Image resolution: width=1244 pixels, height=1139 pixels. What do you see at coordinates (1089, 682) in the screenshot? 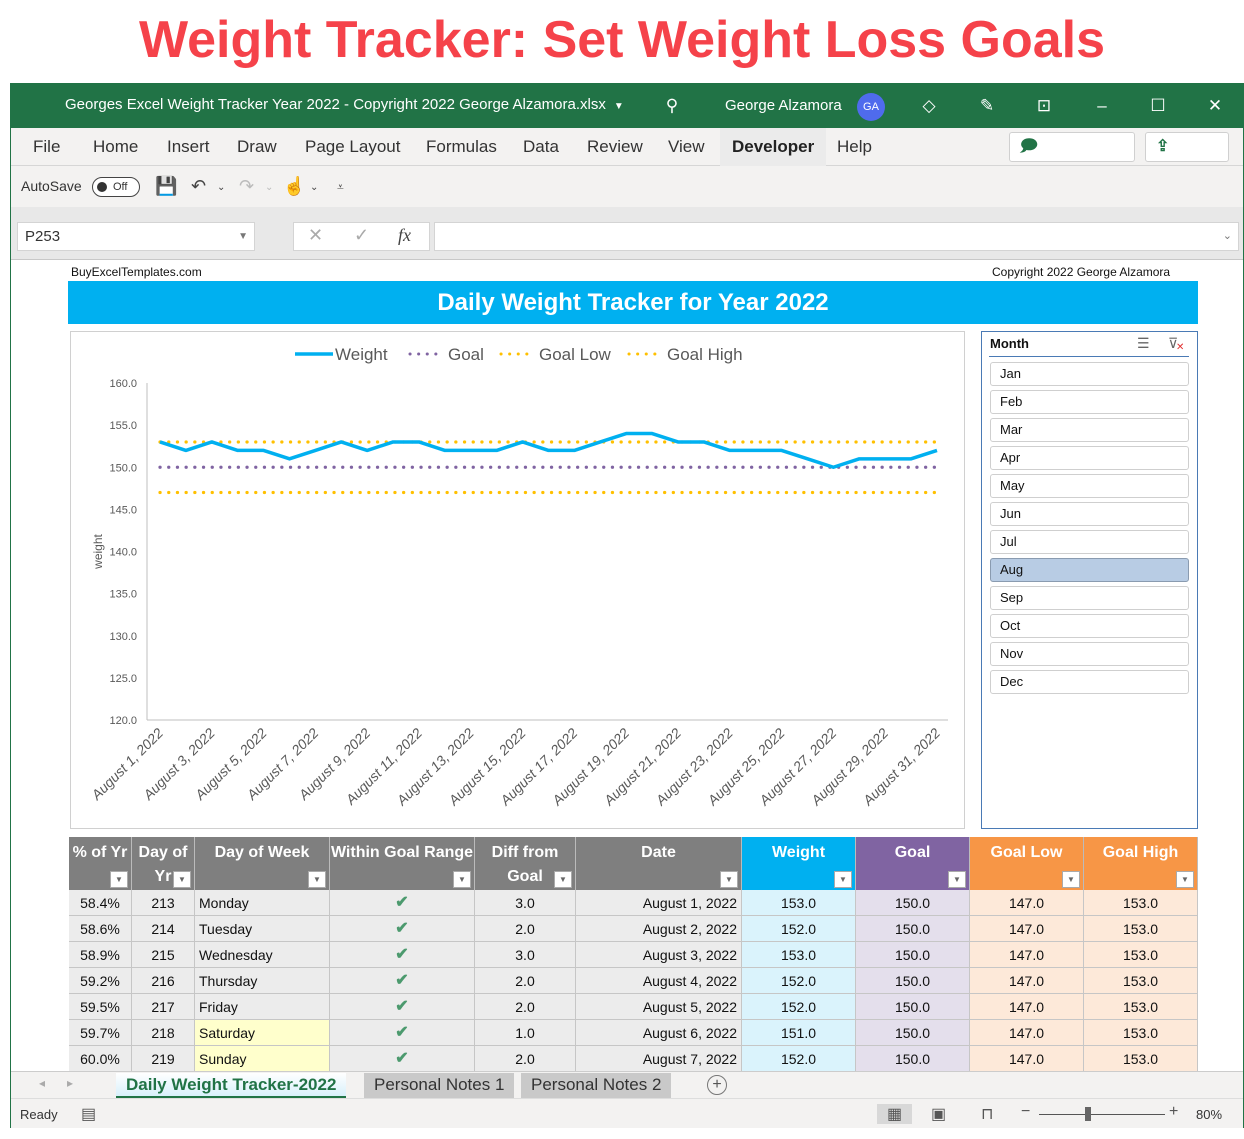
I see `slicer-item-dec: Dec` at bounding box center [1089, 682].